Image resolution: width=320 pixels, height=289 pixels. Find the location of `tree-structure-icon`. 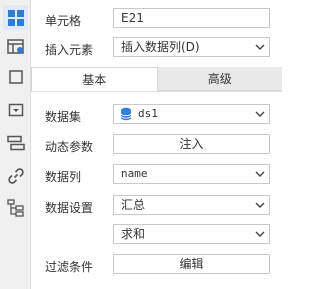

tree-structure-icon is located at coordinates (16, 208).